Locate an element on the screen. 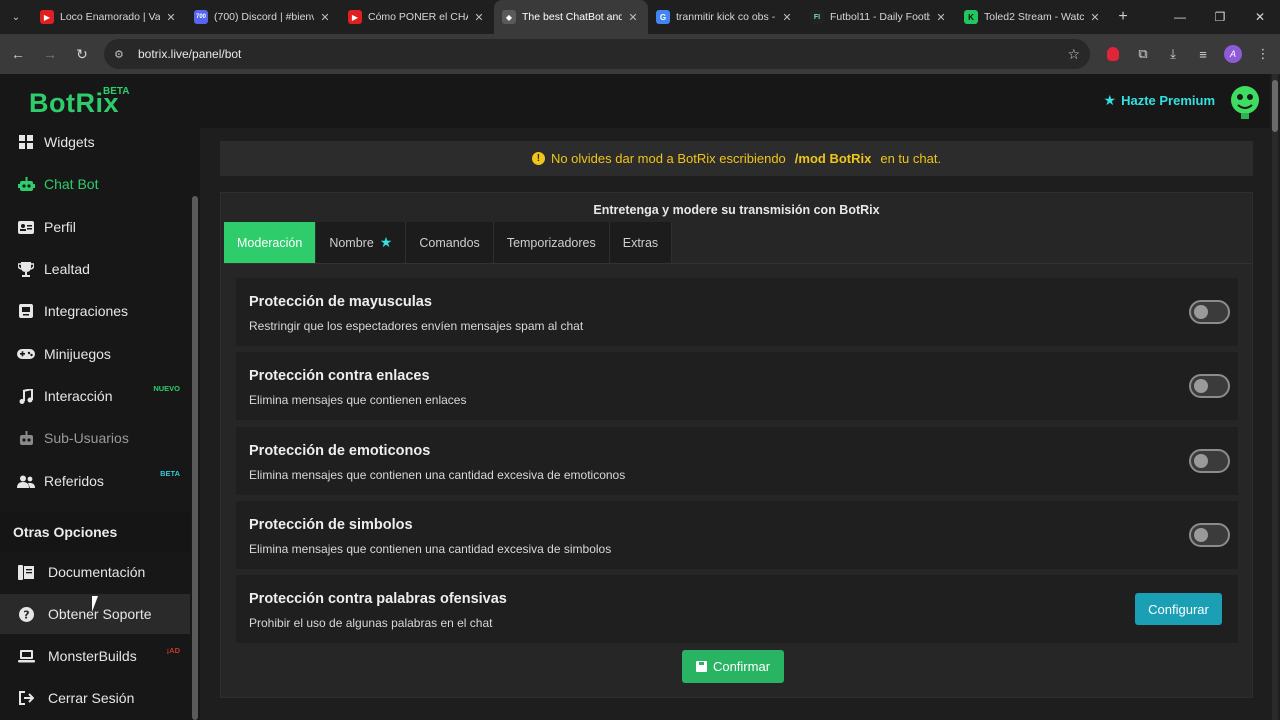 This screenshot has width=1280, height=720. setting-title: Protección contra enlaces is located at coordinates (339, 376).